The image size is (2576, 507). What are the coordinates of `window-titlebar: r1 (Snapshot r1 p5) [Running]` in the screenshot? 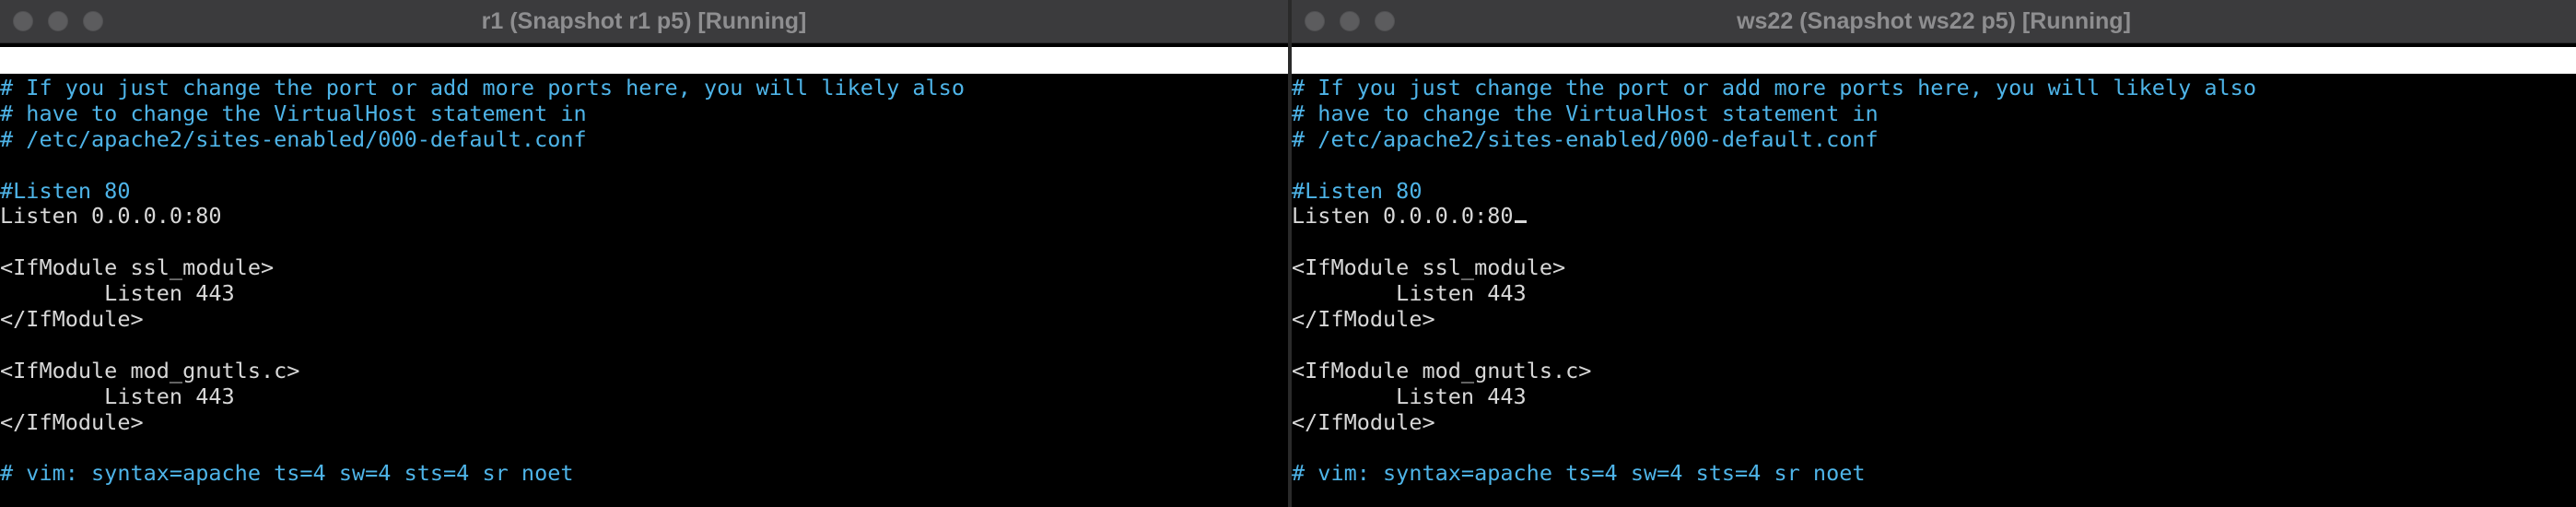 It's located at (644, 22).